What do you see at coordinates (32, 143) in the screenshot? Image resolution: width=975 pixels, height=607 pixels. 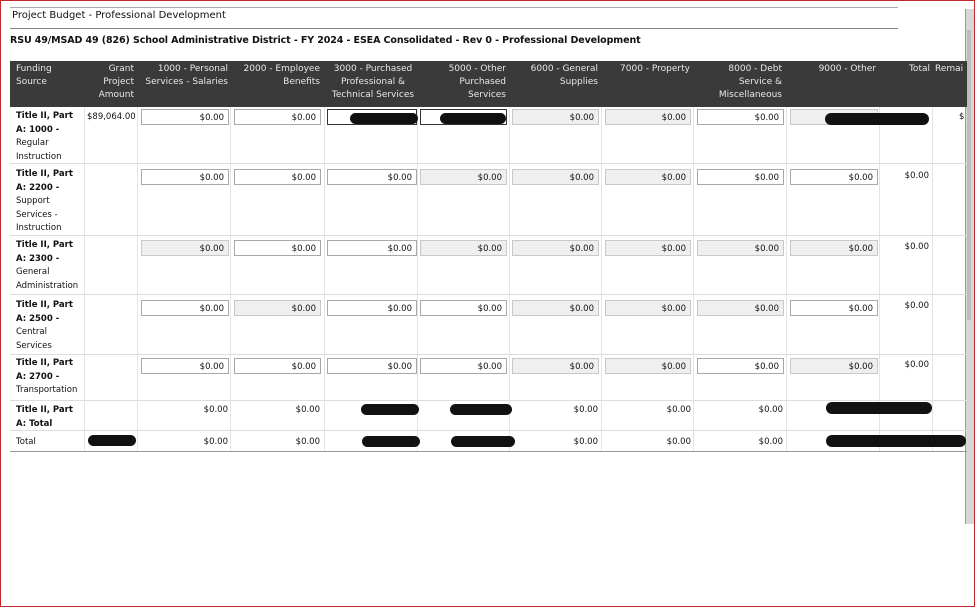 I see `label-line: Regular` at bounding box center [32, 143].